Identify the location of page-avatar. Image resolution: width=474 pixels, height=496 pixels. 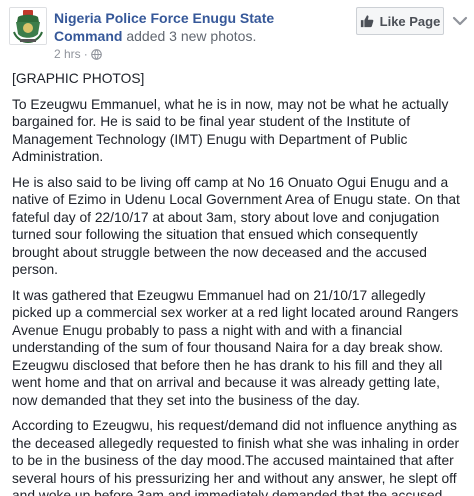
(28, 26).